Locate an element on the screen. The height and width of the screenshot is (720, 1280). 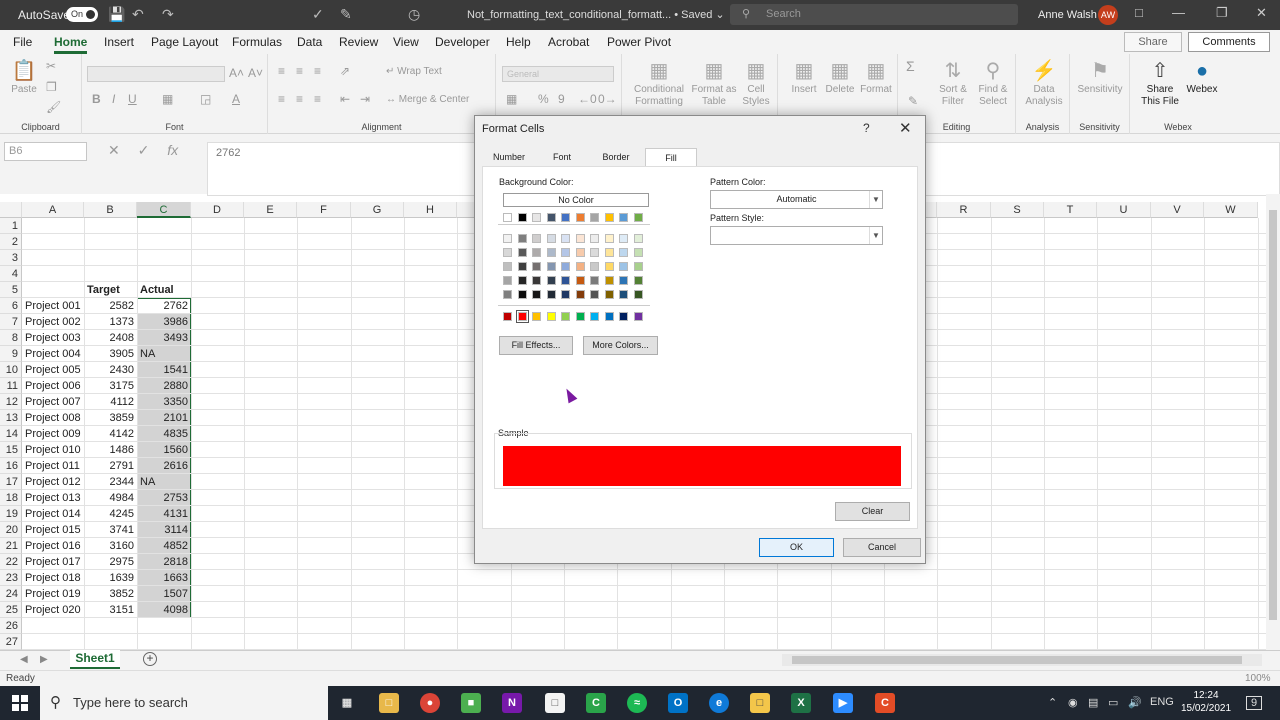
spotify-icon: ≈ is located at coordinates (637, 703).